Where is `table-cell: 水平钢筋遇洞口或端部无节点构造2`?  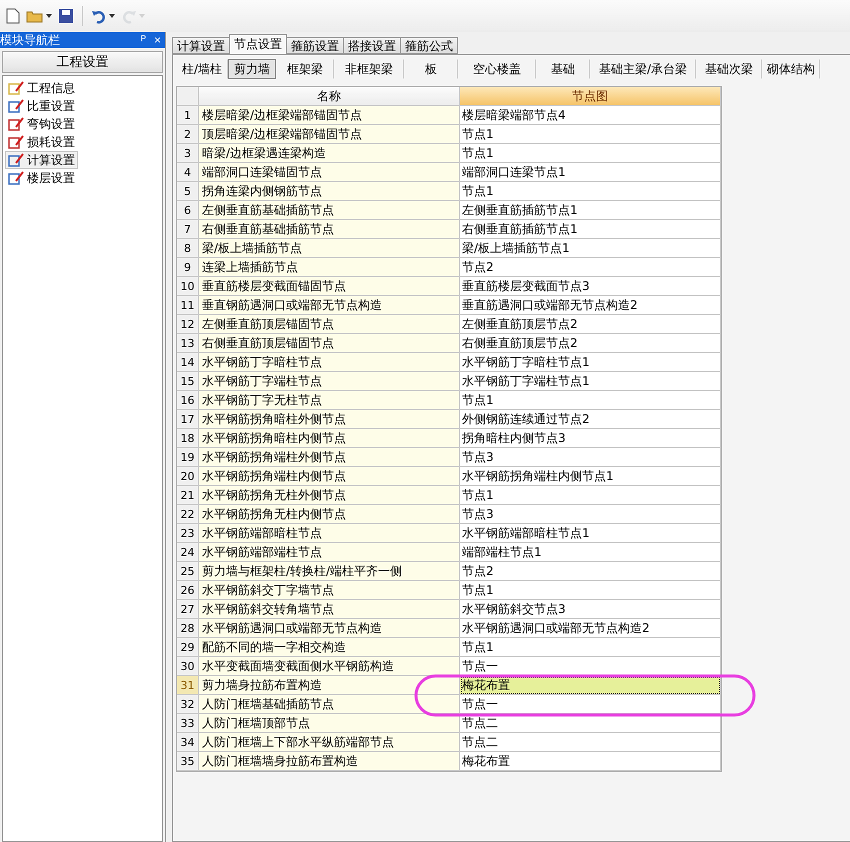 table-cell: 水平钢筋遇洞口或端部无节点构造2 is located at coordinates (590, 628).